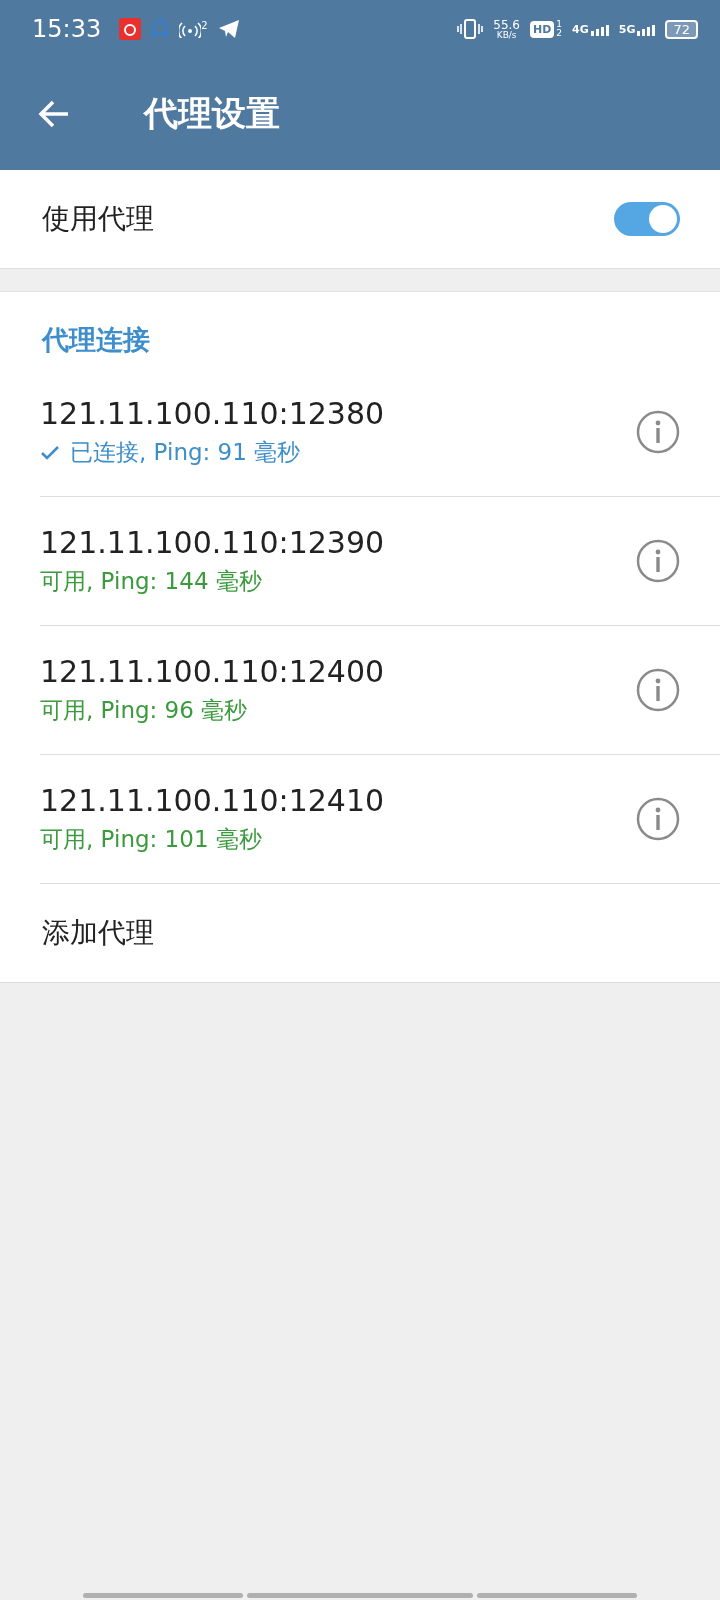  Describe the element at coordinates (380, 561) in the screenshot. I see `proxy-row: 121.11.100.110:12390 可用, Ping: 144 毫秒` at that location.